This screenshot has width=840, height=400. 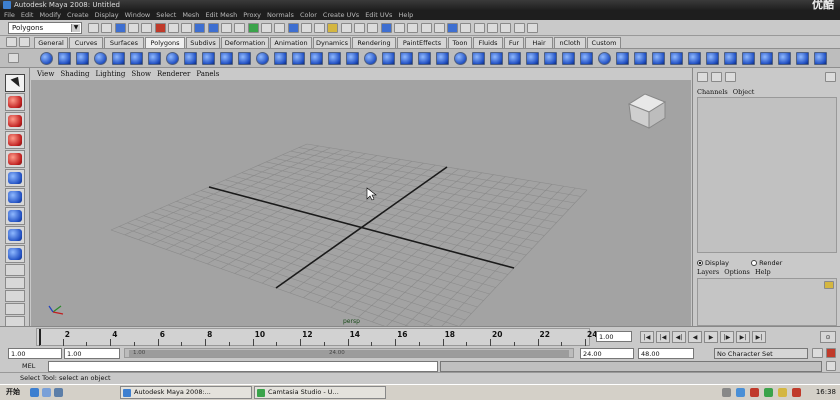 What do you see at coordinates (15, 140) in the screenshot?
I see `move-tool-button` at bounding box center [15, 140].